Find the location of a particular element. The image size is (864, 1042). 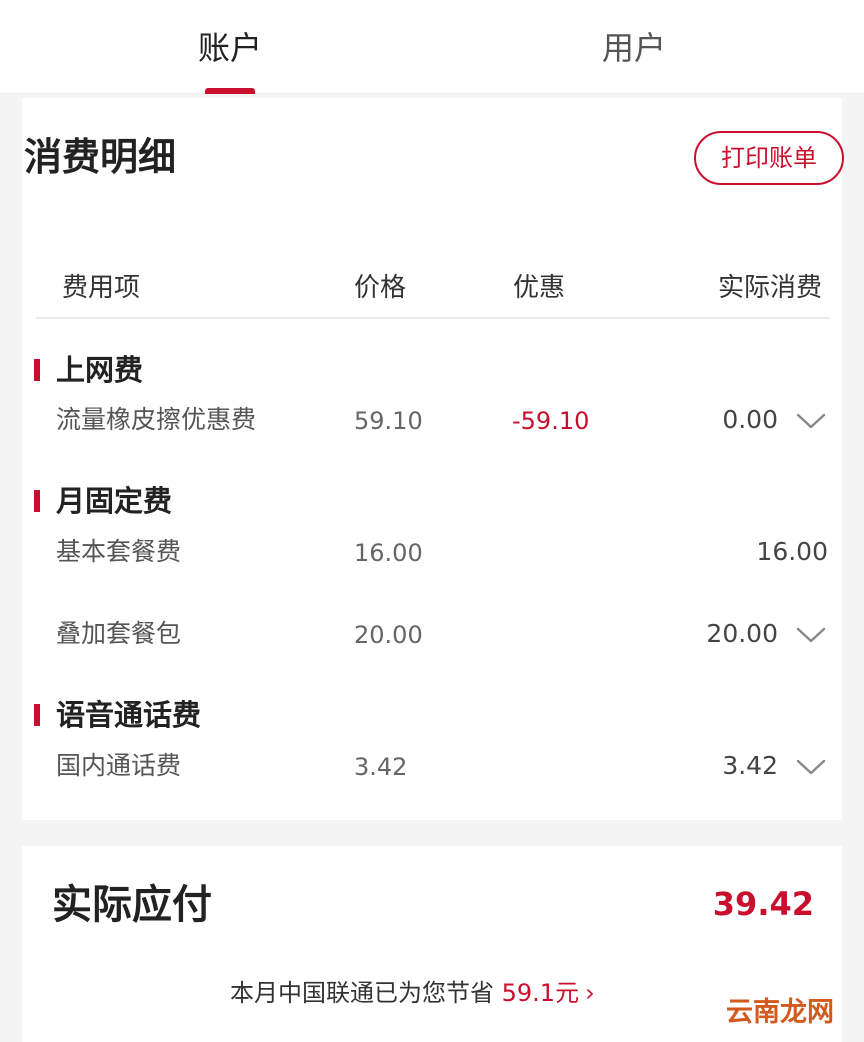

section-title-internet: 上网费 is located at coordinates (100, 370).